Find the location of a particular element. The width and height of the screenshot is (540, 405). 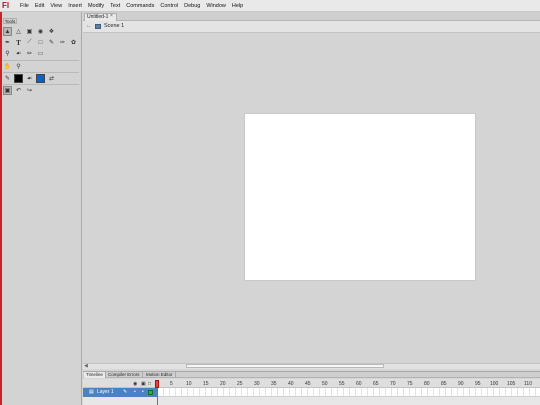

pen-tool-icon: ✒ is located at coordinates (7, 42).